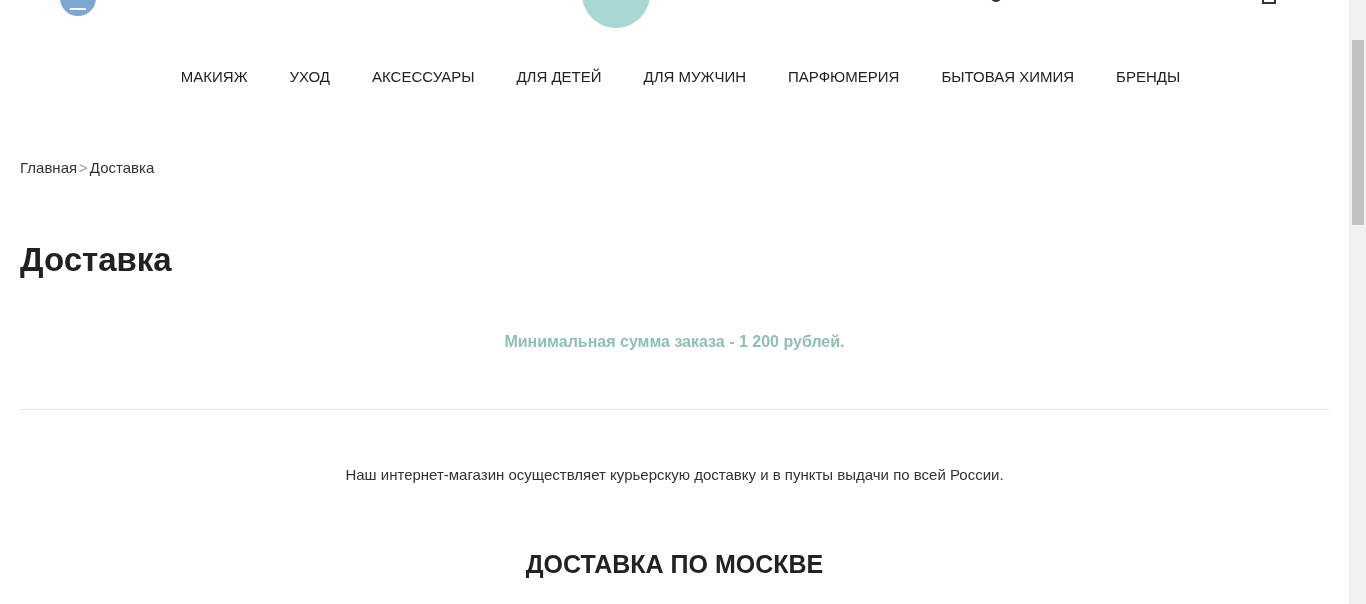  What do you see at coordinates (96, 260) in the screenshot?
I see `page-title: Доставка` at bounding box center [96, 260].